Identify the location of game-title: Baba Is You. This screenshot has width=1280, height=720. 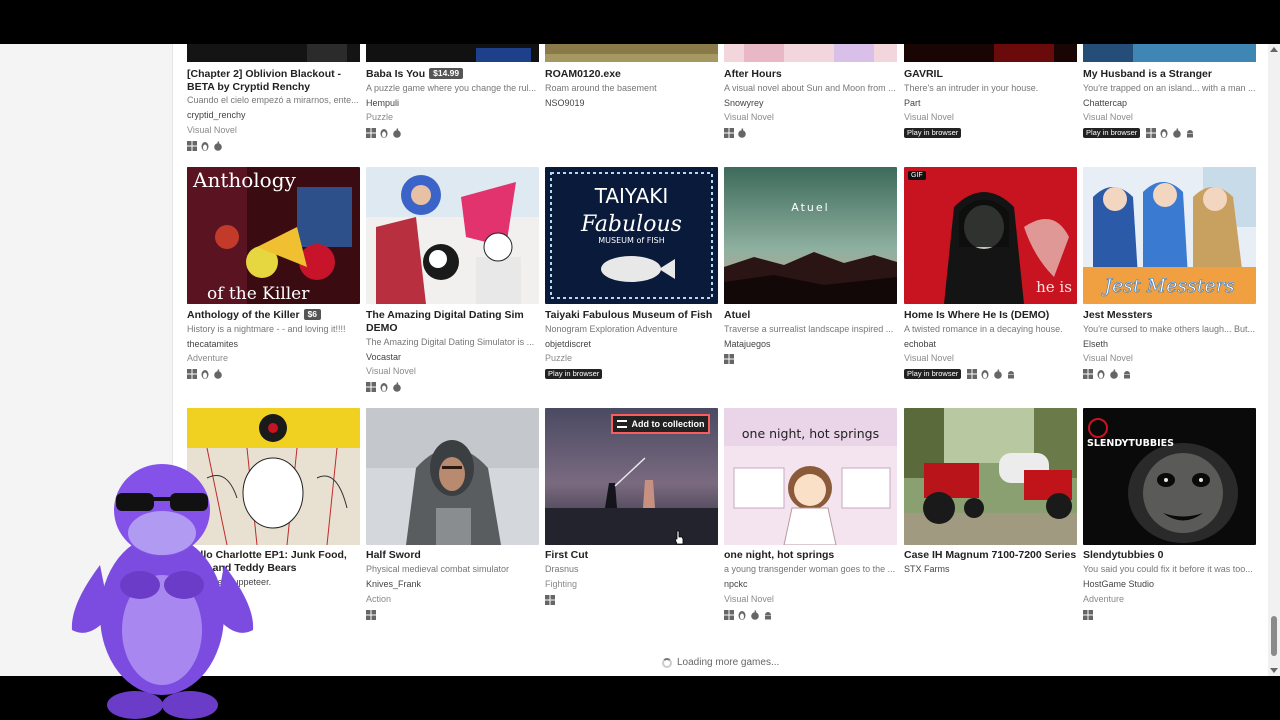
(395, 74).